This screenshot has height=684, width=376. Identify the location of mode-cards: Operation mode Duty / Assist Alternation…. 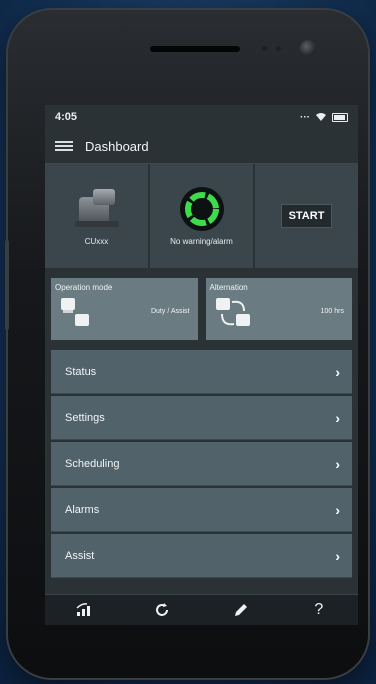
(201, 308).